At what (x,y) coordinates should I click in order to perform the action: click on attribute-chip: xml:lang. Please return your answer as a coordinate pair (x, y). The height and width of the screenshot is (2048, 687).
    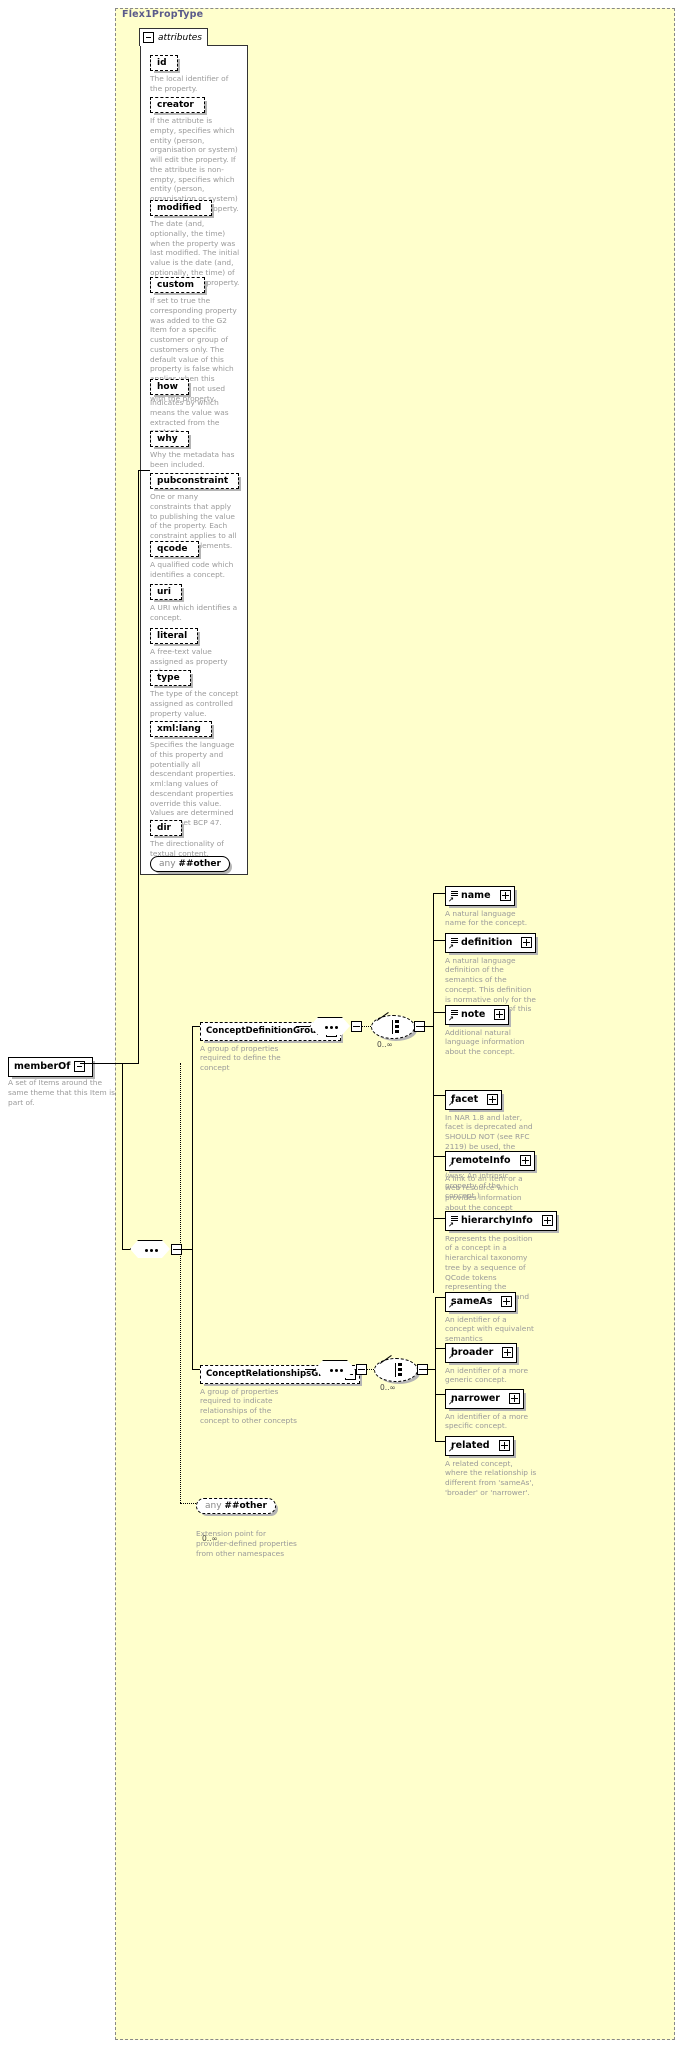
    Looking at the image, I should click on (181, 729).